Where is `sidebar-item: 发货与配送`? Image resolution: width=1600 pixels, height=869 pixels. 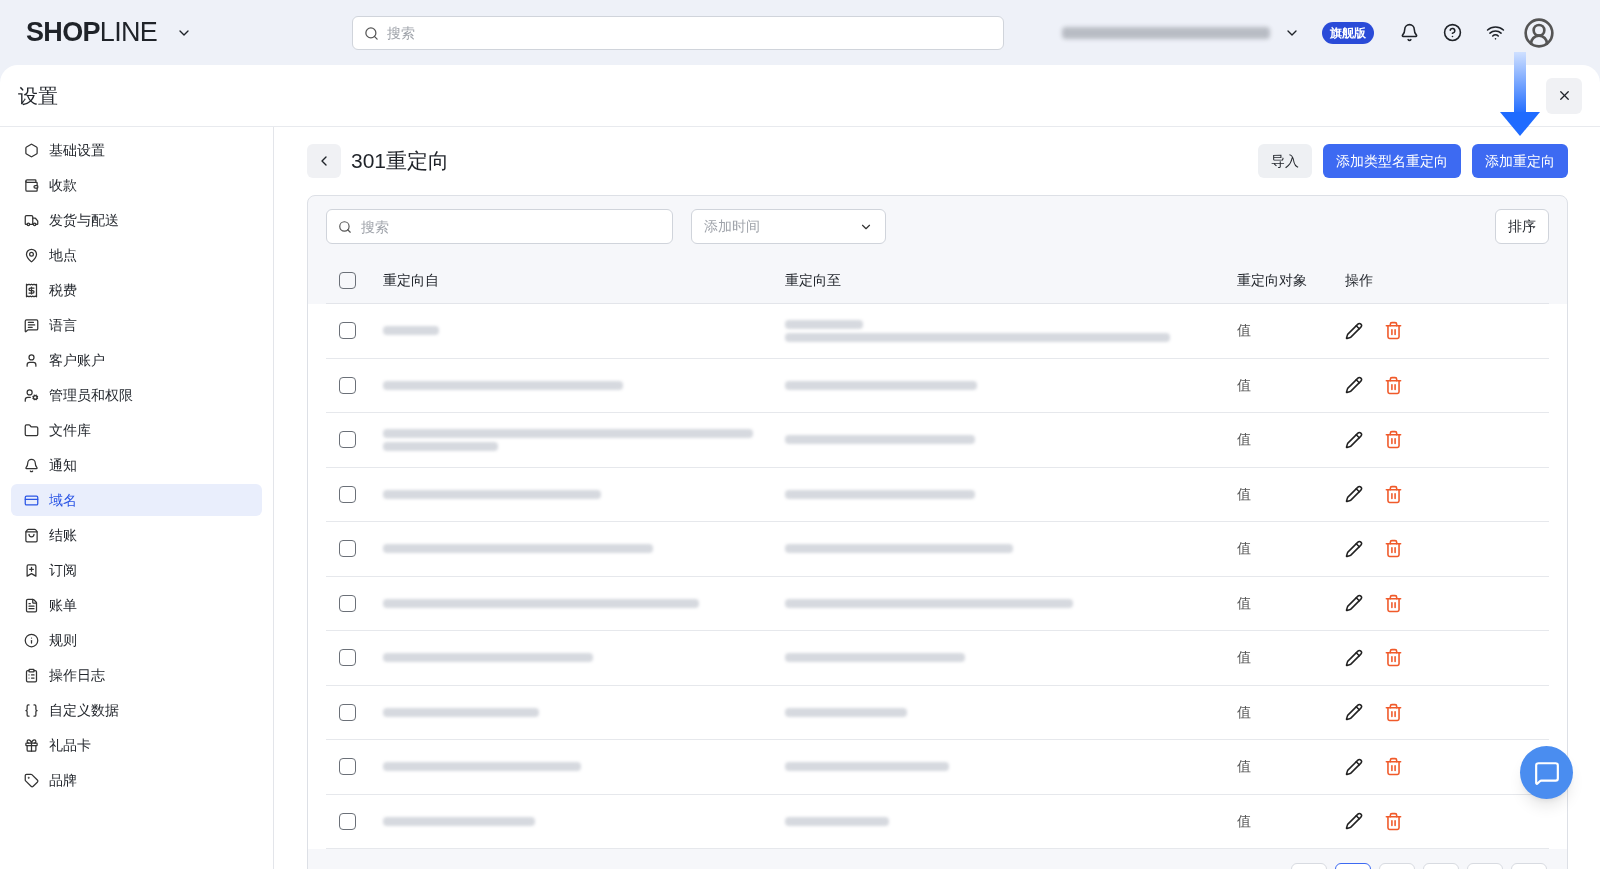
sidebar-item: 发货与配送 is located at coordinates (136, 220).